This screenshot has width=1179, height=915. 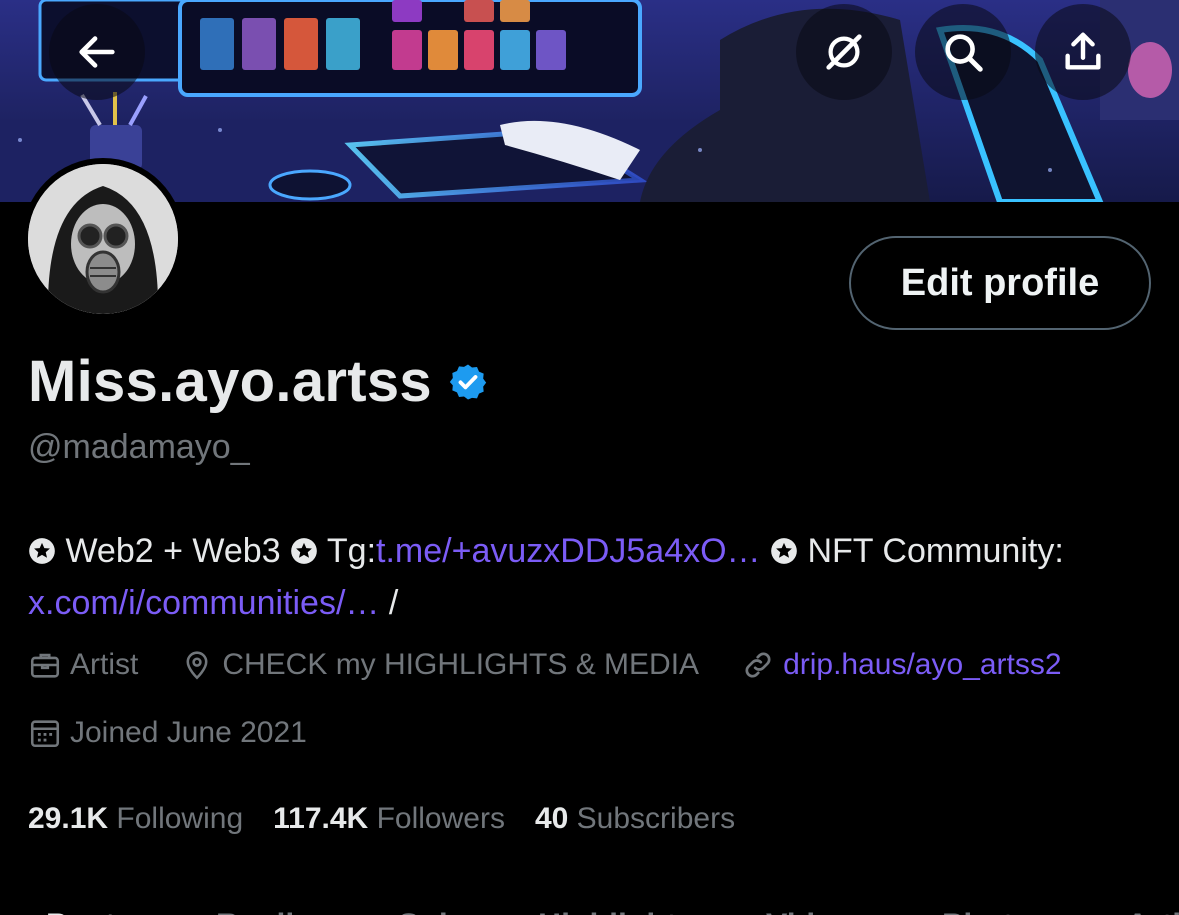 What do you see at coordinates (1000, 283) in the screenshot?
I see `edit-profile-button: Edit profile` at bounding box center [1000, 283].